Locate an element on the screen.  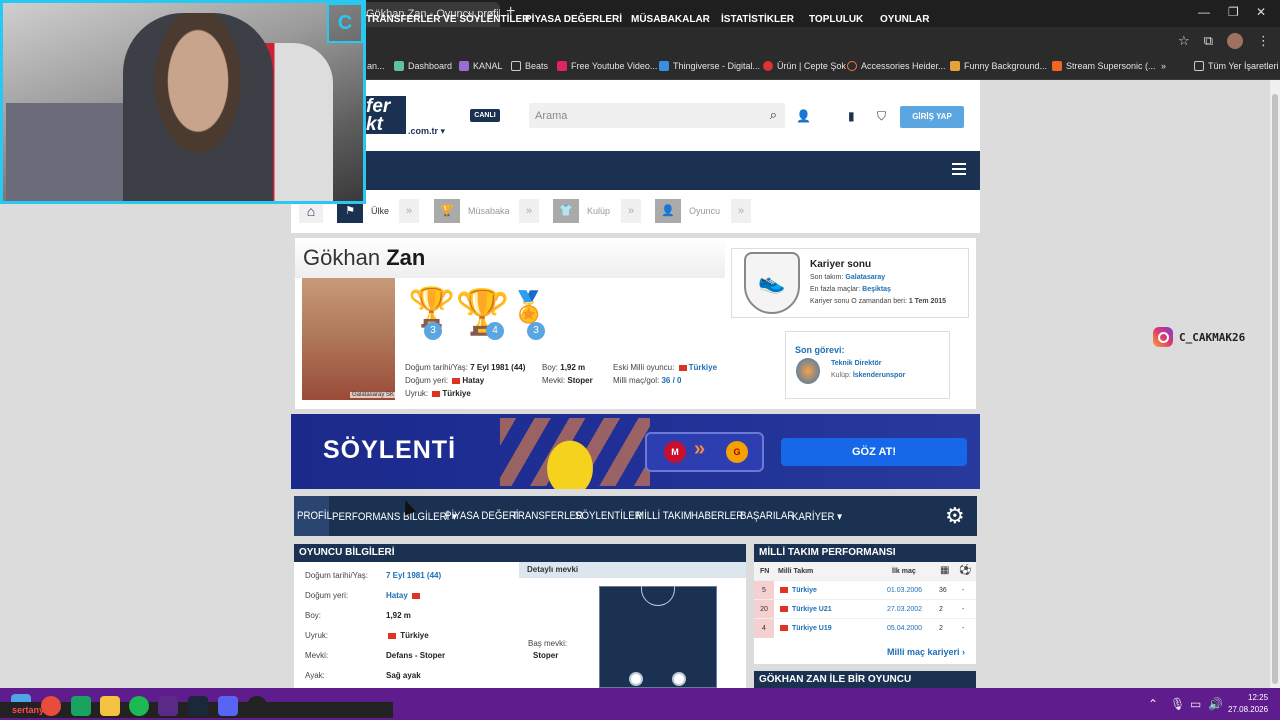
volume-icon: 🔊 is located at coordinates (1215, 704).